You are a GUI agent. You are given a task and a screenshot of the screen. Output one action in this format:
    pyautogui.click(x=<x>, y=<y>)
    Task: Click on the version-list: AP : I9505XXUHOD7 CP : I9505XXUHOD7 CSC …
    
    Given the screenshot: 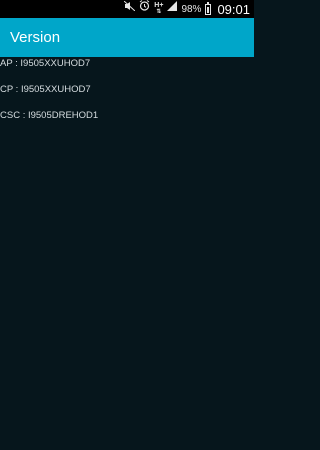 What is the action you would take?
    pyautogui.click(x=127, y=96)
    